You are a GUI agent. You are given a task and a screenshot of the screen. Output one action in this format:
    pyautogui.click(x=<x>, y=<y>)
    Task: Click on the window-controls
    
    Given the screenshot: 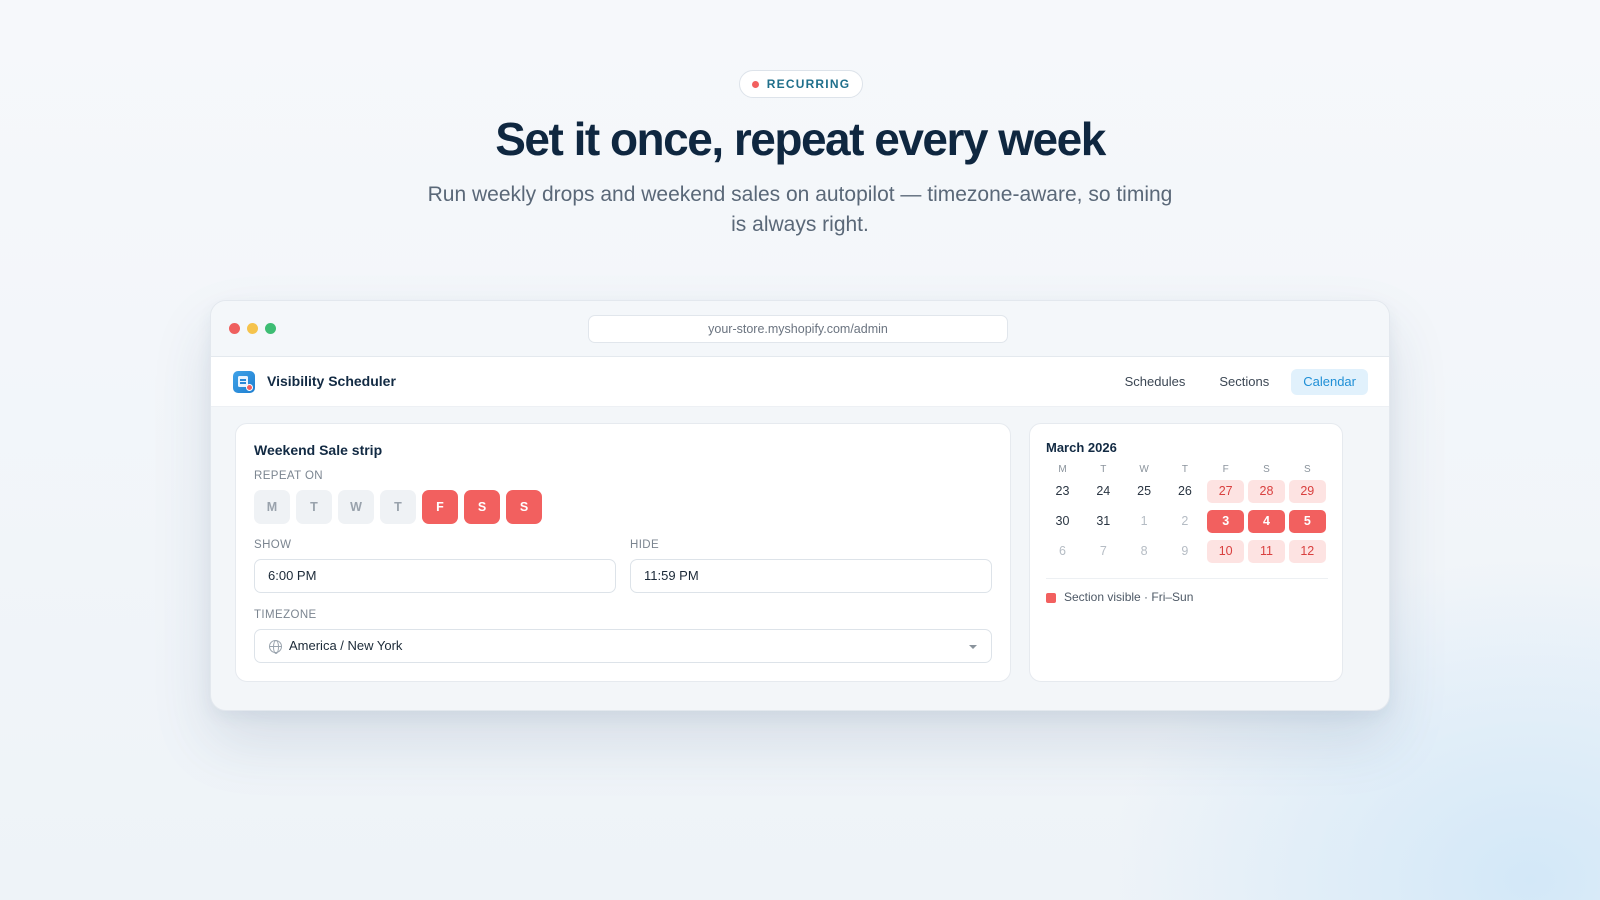 What is the action you would take?
    pyautogui.click(x=252, y=328)
    